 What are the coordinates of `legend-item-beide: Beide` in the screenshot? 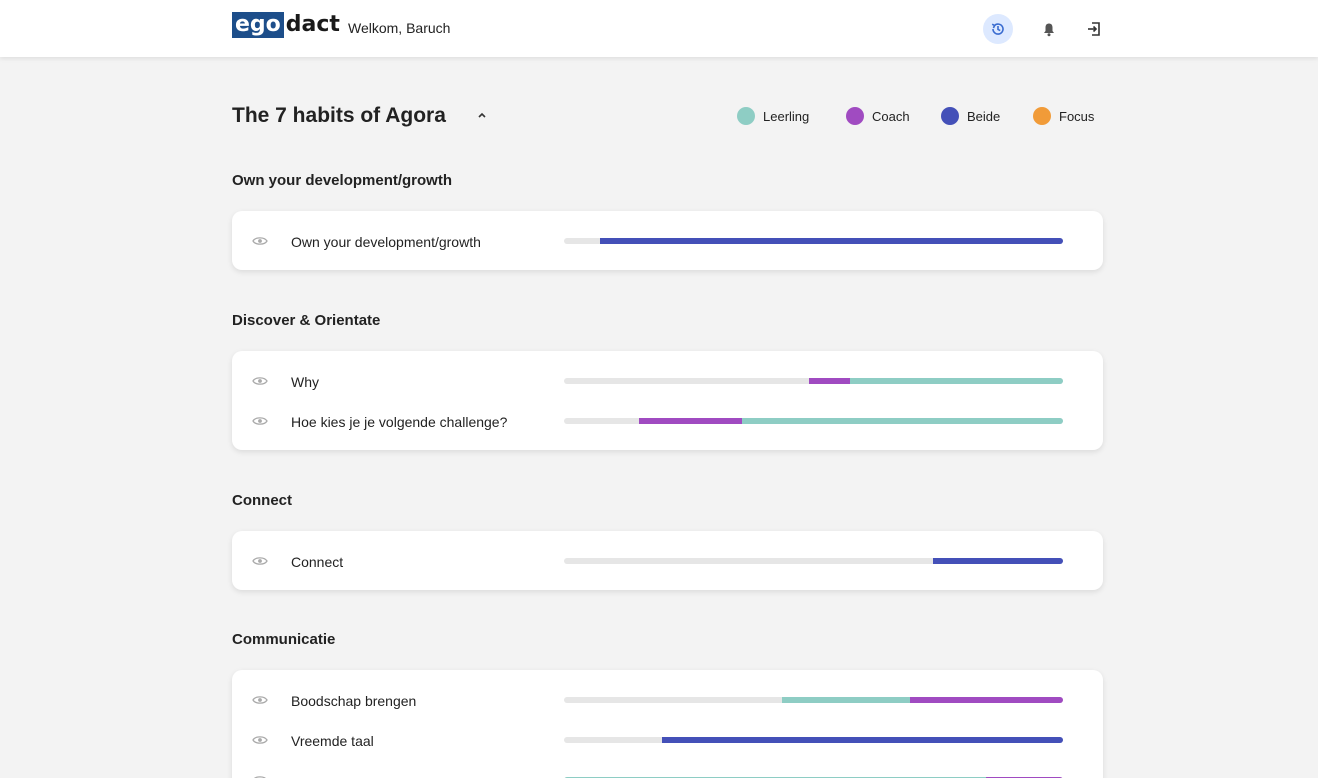 It's located at (970, 116).